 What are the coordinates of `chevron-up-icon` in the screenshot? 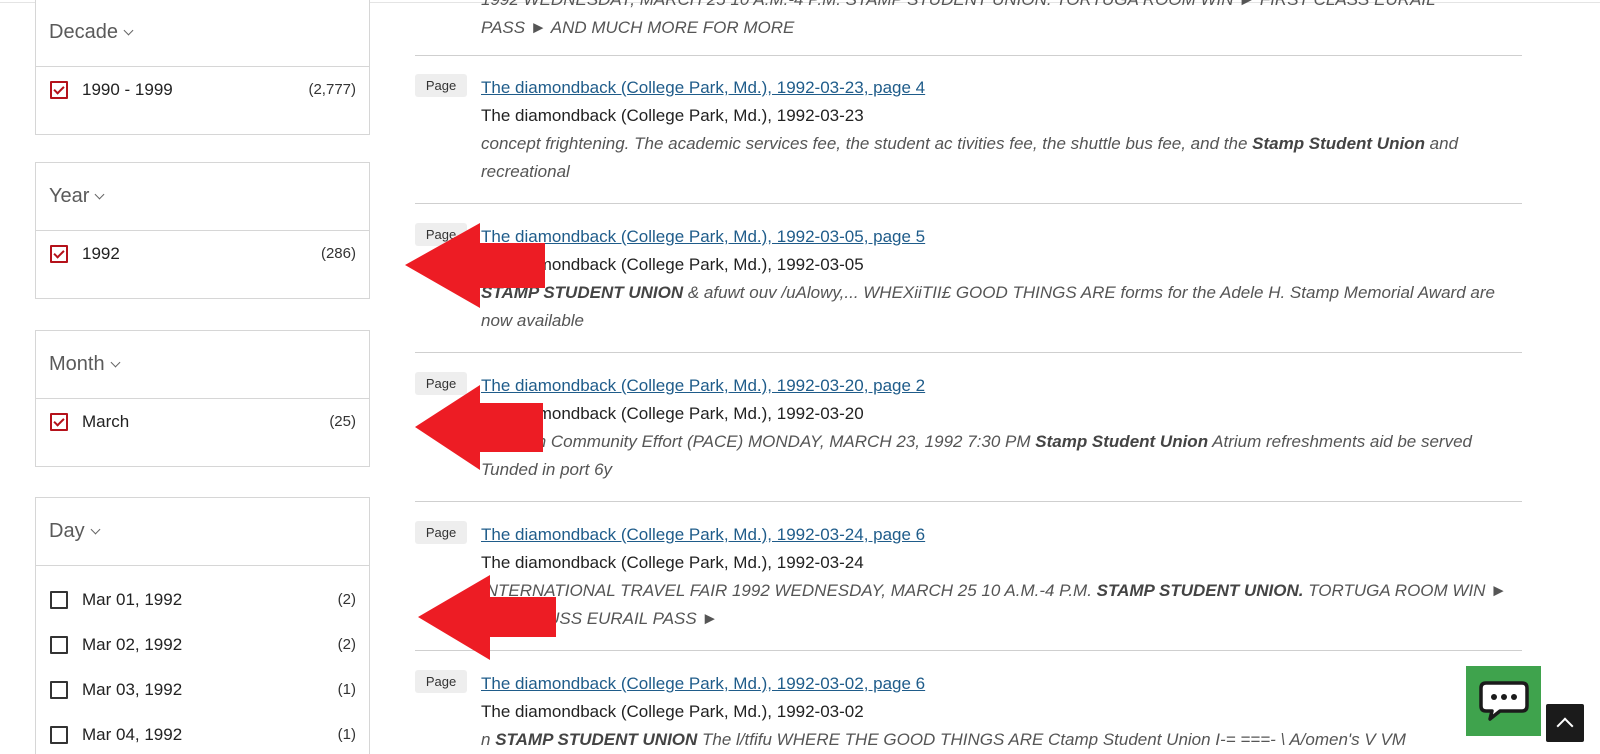 It's located at (1565, 726).